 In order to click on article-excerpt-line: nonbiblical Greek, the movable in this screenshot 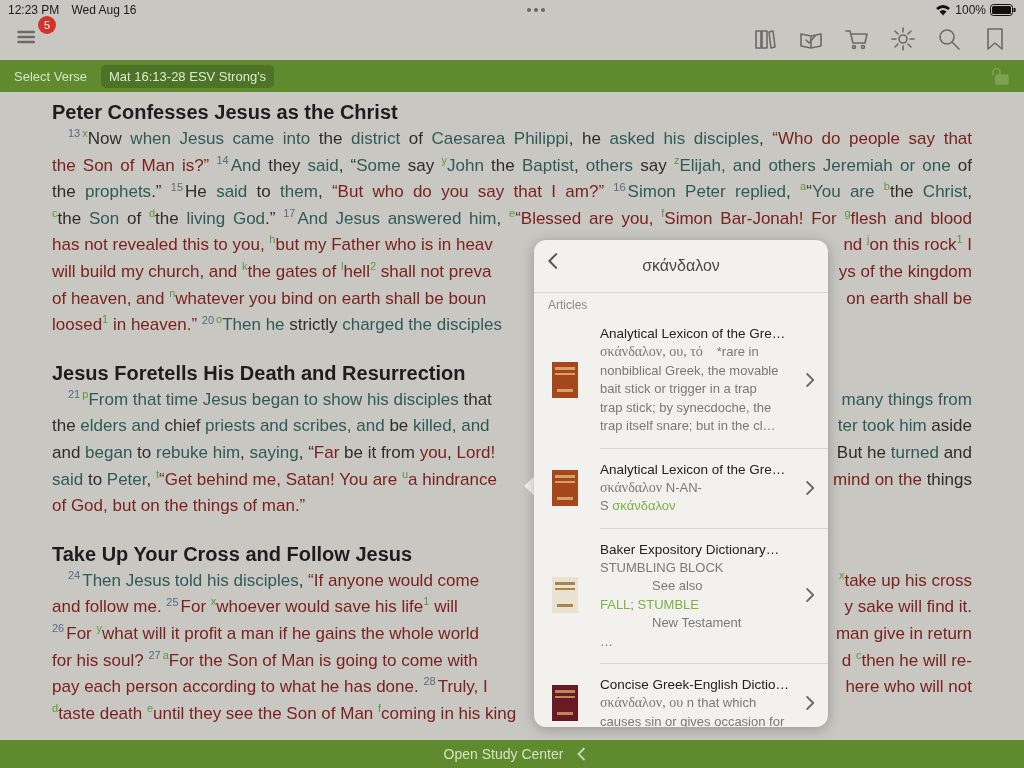, I will do `click(690, 370)`.